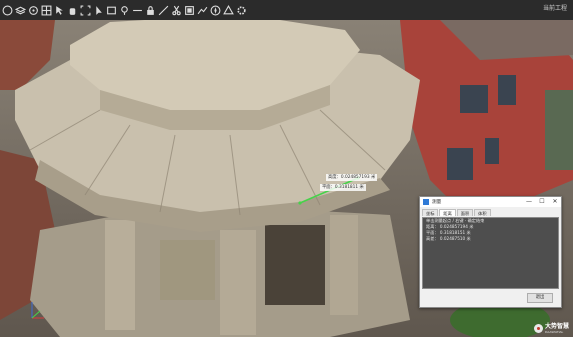 This screenshot has width=573, height=337. What do you see at coordinates (426, 202) in the screenshot?
I see `app-icon` at bounding box center [426, 202].